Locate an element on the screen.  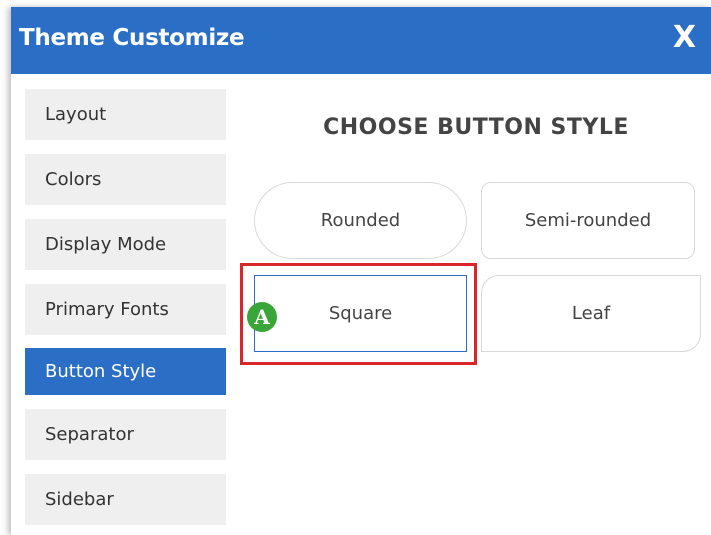
sidebar-item-display-mode: Display Mode is located at coordinates (125, 244).